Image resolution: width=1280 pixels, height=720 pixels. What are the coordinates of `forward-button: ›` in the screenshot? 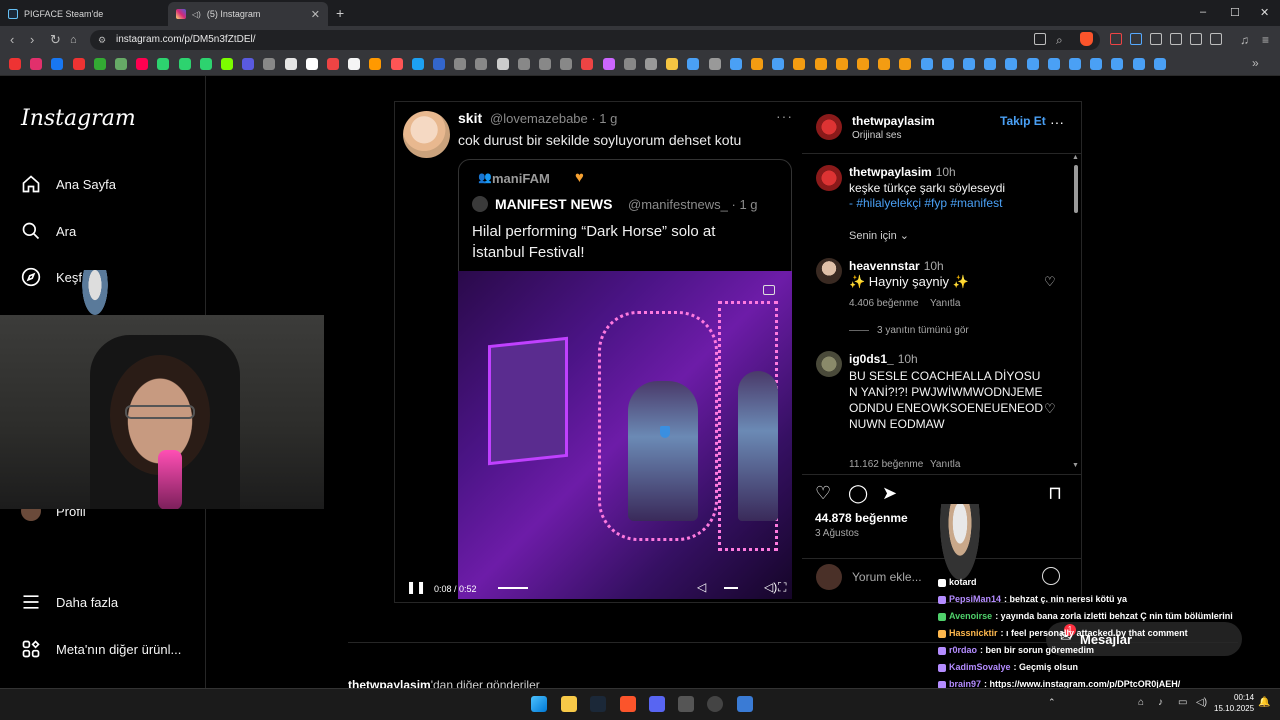 It's located at (32, 39).